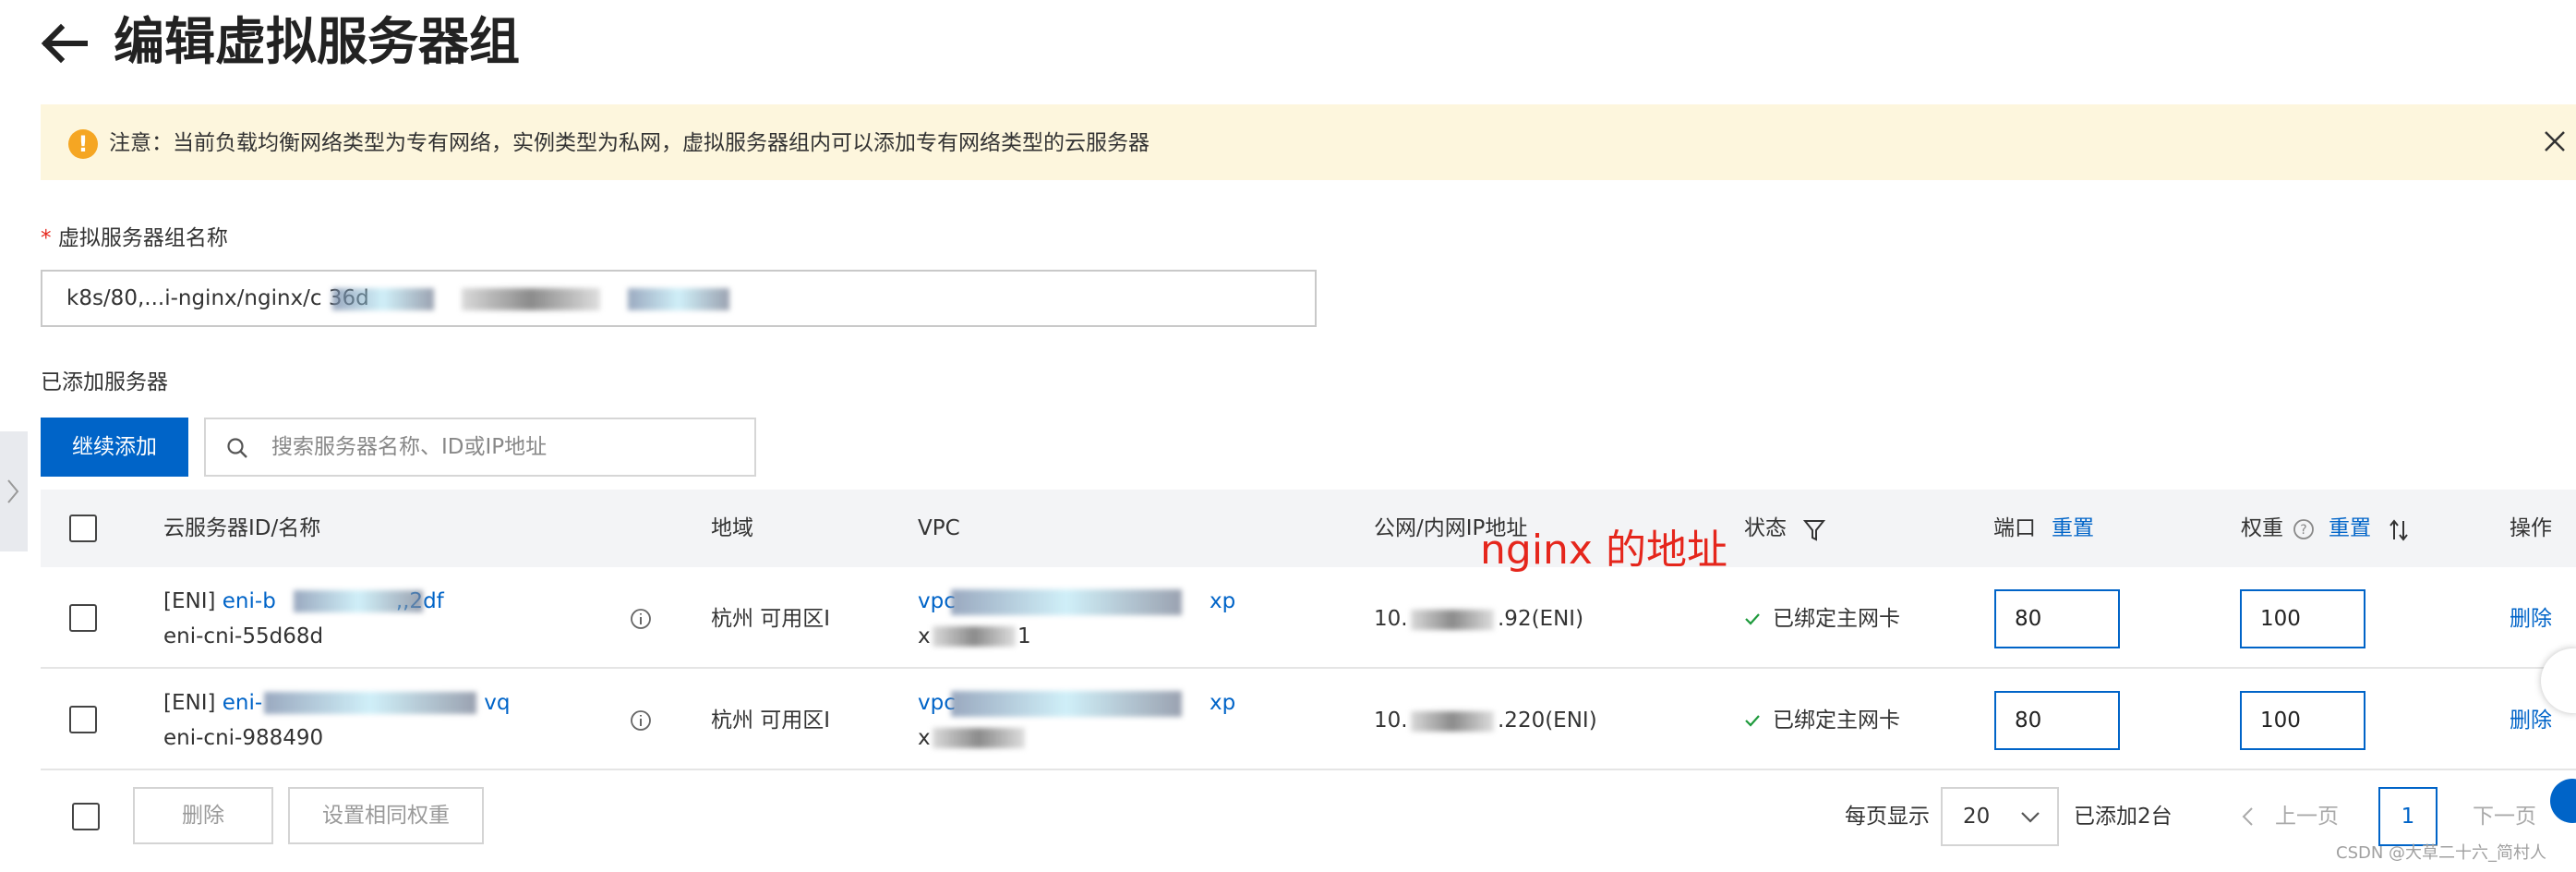  What do you see at coordinates (114, 447) in the screenshot?
I see `continue-add-button: 继续添加` at bounding box center [114, 447].